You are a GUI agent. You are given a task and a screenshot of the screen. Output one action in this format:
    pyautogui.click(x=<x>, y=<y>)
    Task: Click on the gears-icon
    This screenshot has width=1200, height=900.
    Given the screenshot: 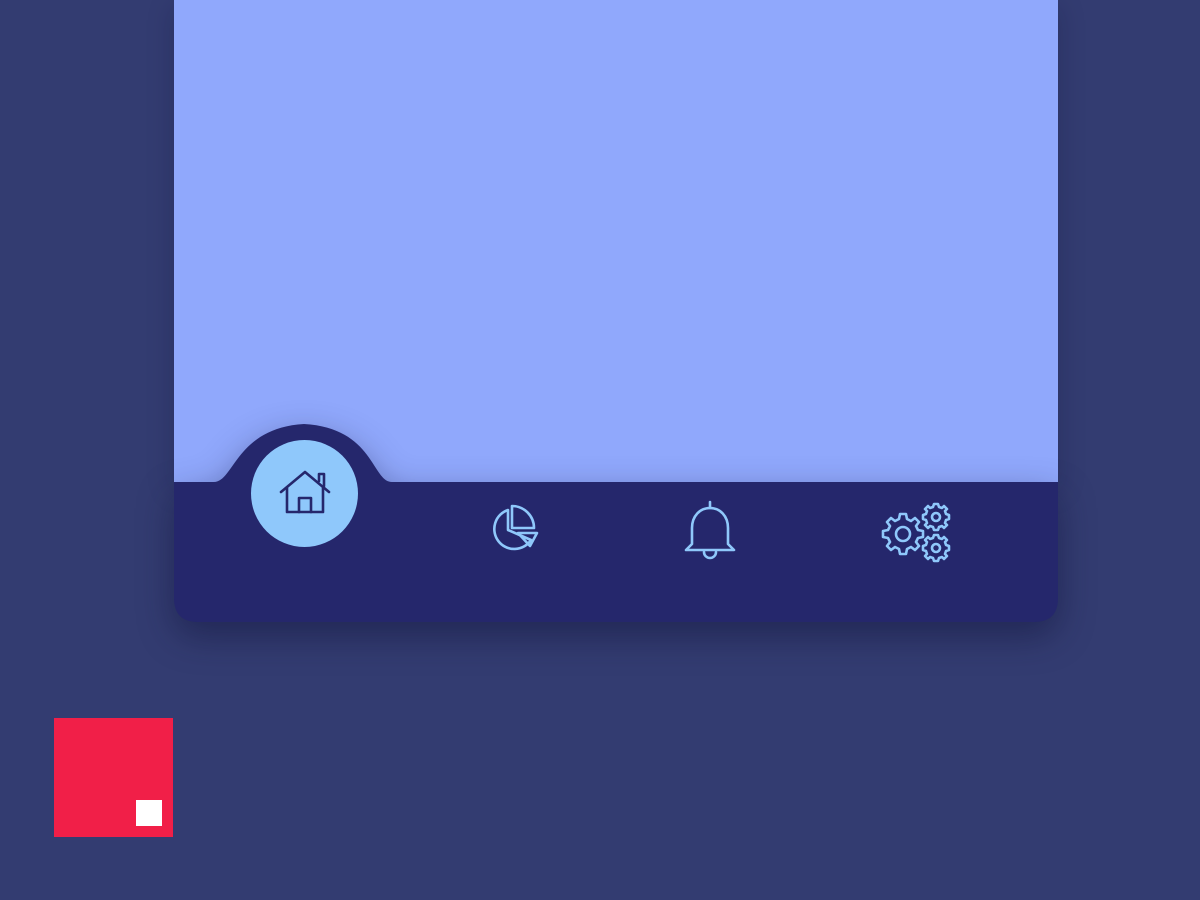 What is the action you would take?
    pyautogui.click(x=916, y=532)
    